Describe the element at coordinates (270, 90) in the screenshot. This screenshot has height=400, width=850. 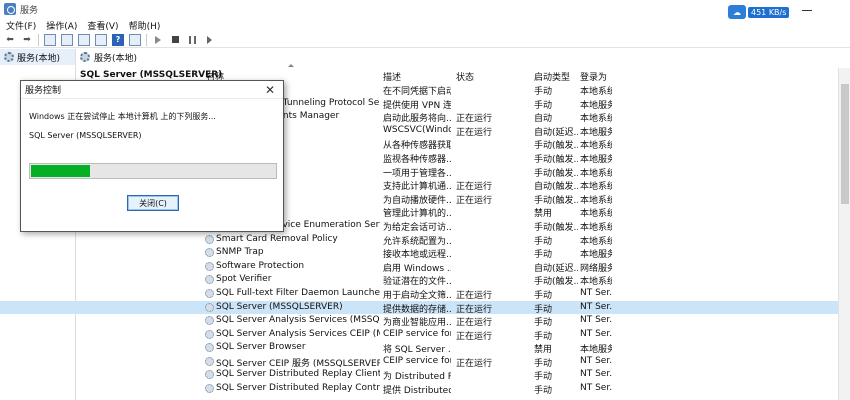
I see `close-icon: ✕` at that location.